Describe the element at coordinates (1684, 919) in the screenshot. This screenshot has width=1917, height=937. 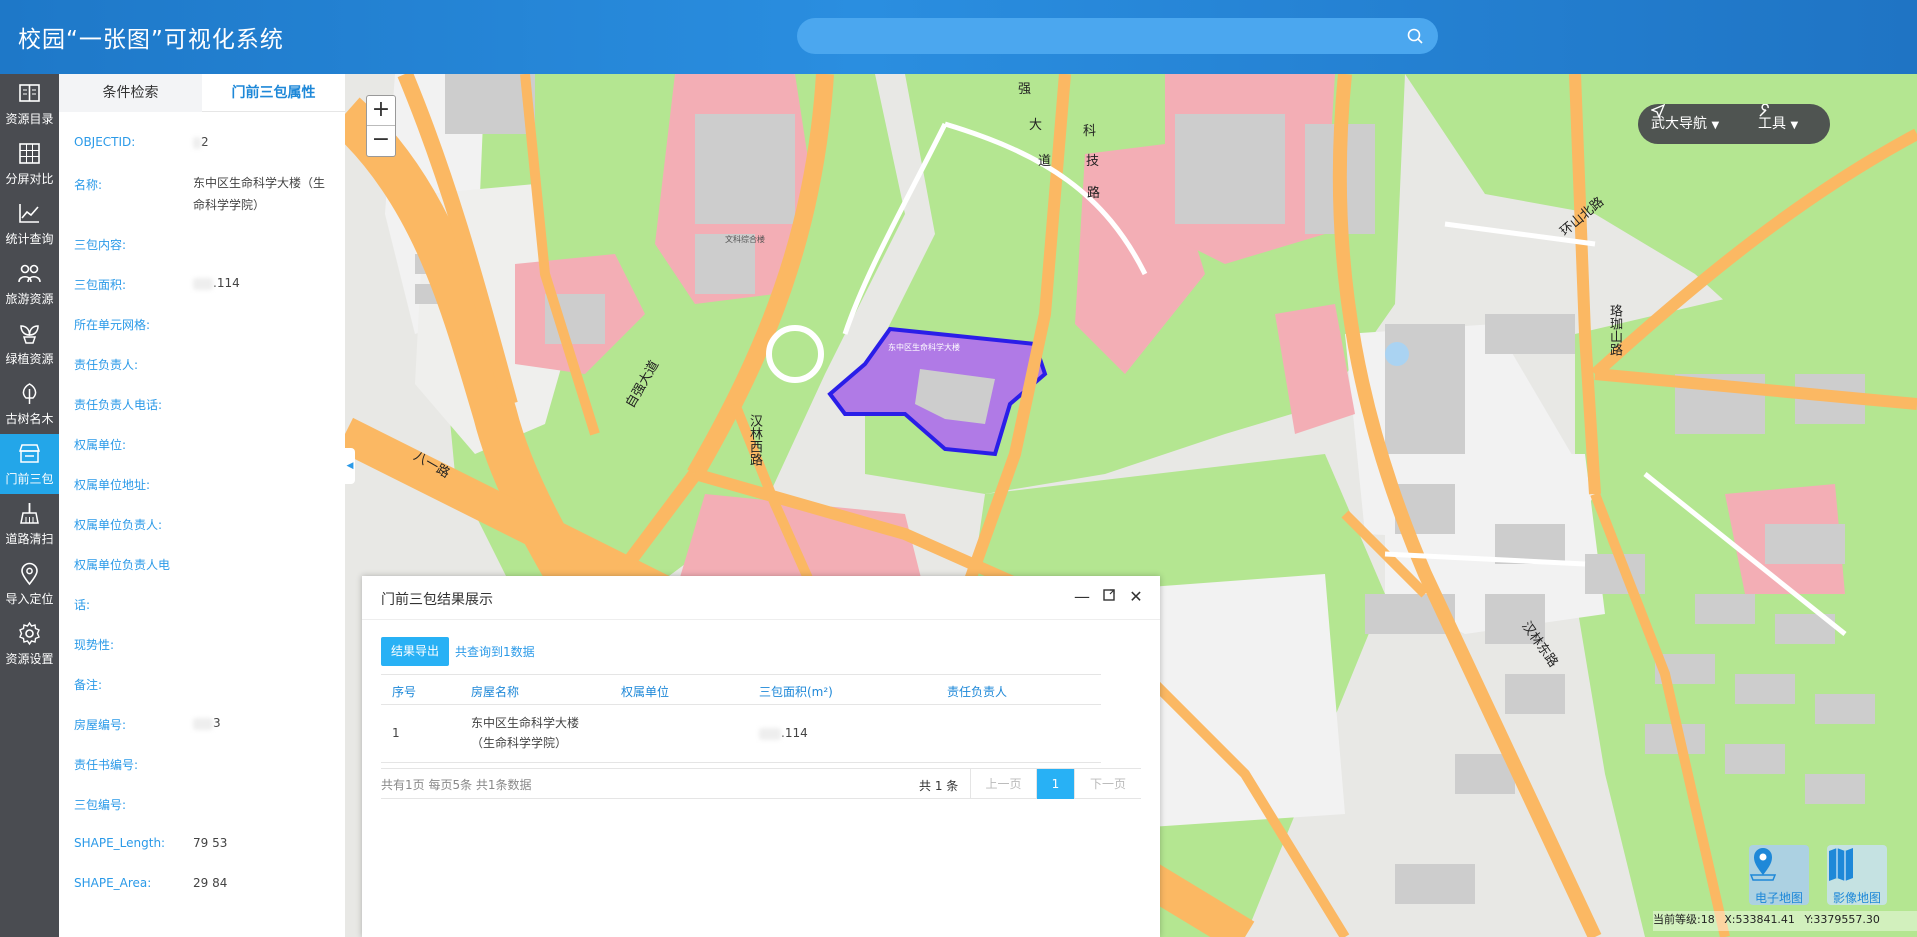
I see `zoom-level-readout: 当前等级:18` at that location.